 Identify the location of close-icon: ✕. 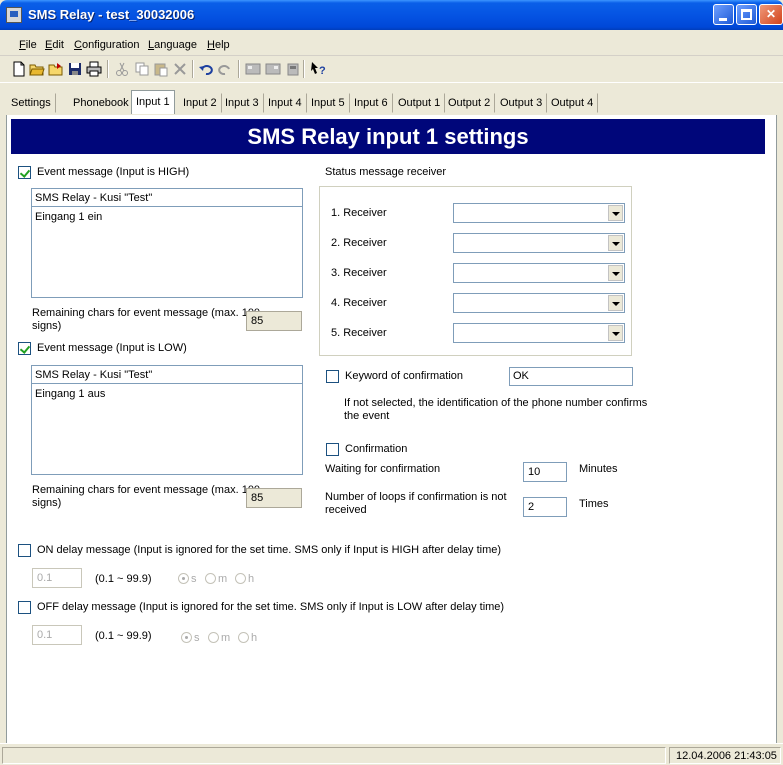
(771, 14).